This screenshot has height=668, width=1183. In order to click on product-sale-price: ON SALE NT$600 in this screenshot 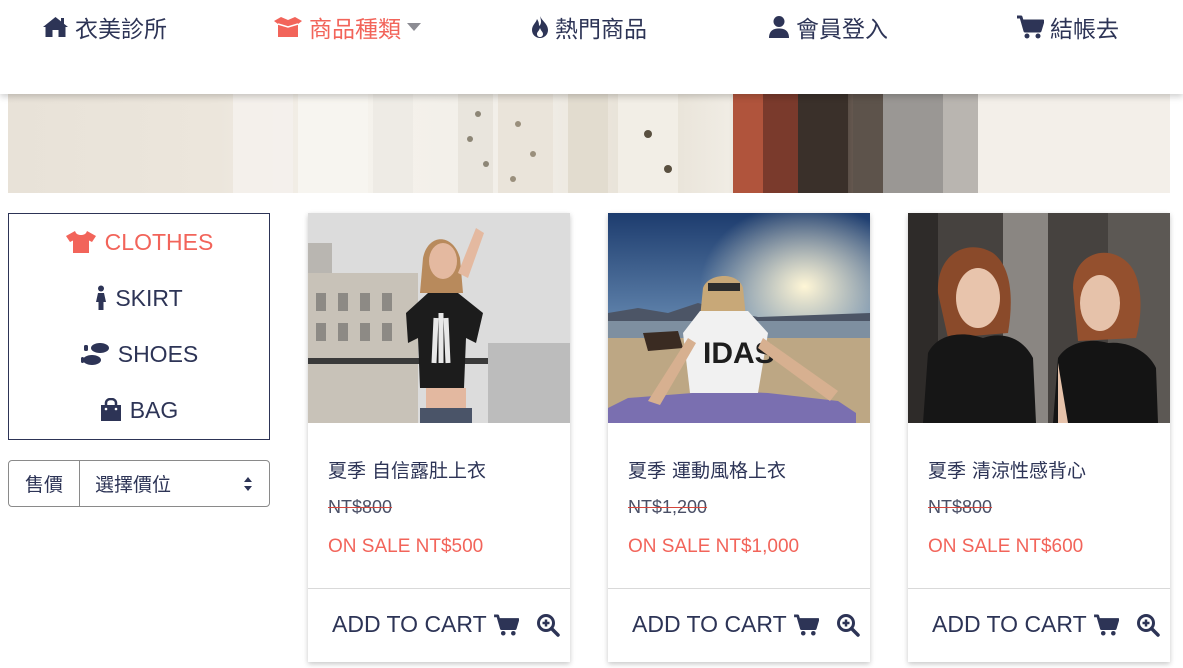, I will do `click(1006, 546)`.